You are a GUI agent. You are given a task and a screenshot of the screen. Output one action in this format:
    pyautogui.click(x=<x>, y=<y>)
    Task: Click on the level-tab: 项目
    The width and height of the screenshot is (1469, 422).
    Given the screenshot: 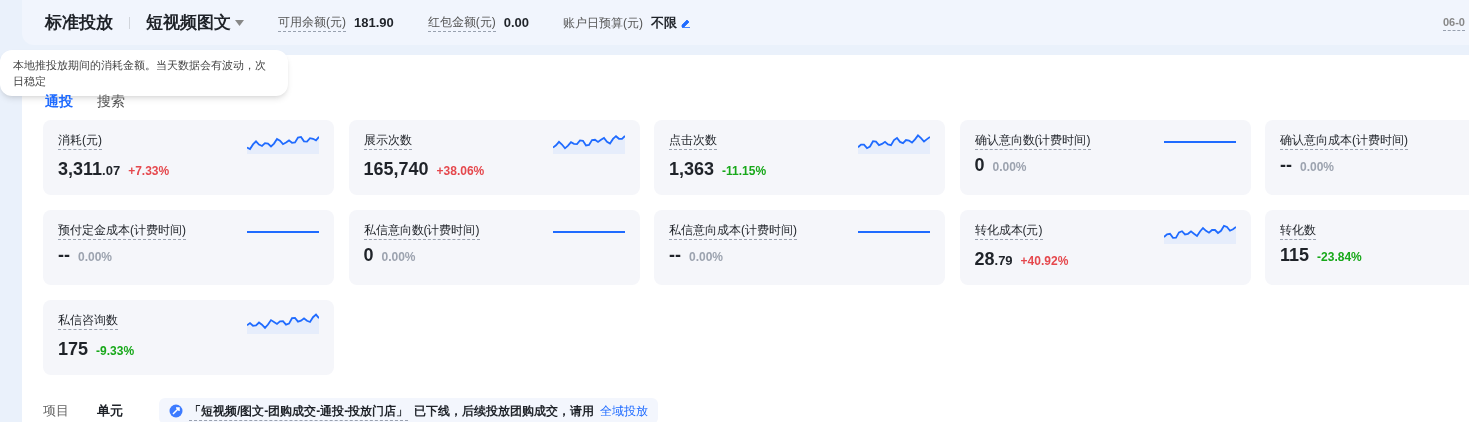 What is the action you would take?
    pyautogui.click(x=56, y=411)
    